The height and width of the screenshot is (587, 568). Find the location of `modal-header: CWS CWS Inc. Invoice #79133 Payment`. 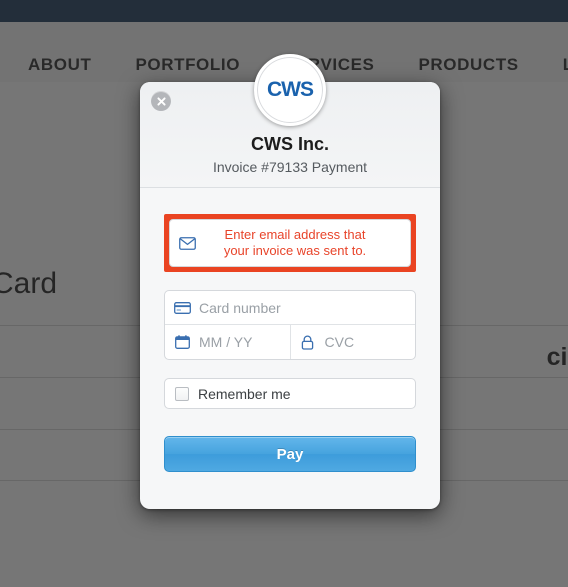

modal-header: CWS CWS Inc. Invoice #79133 Payment is located at coordinates (290, 121).